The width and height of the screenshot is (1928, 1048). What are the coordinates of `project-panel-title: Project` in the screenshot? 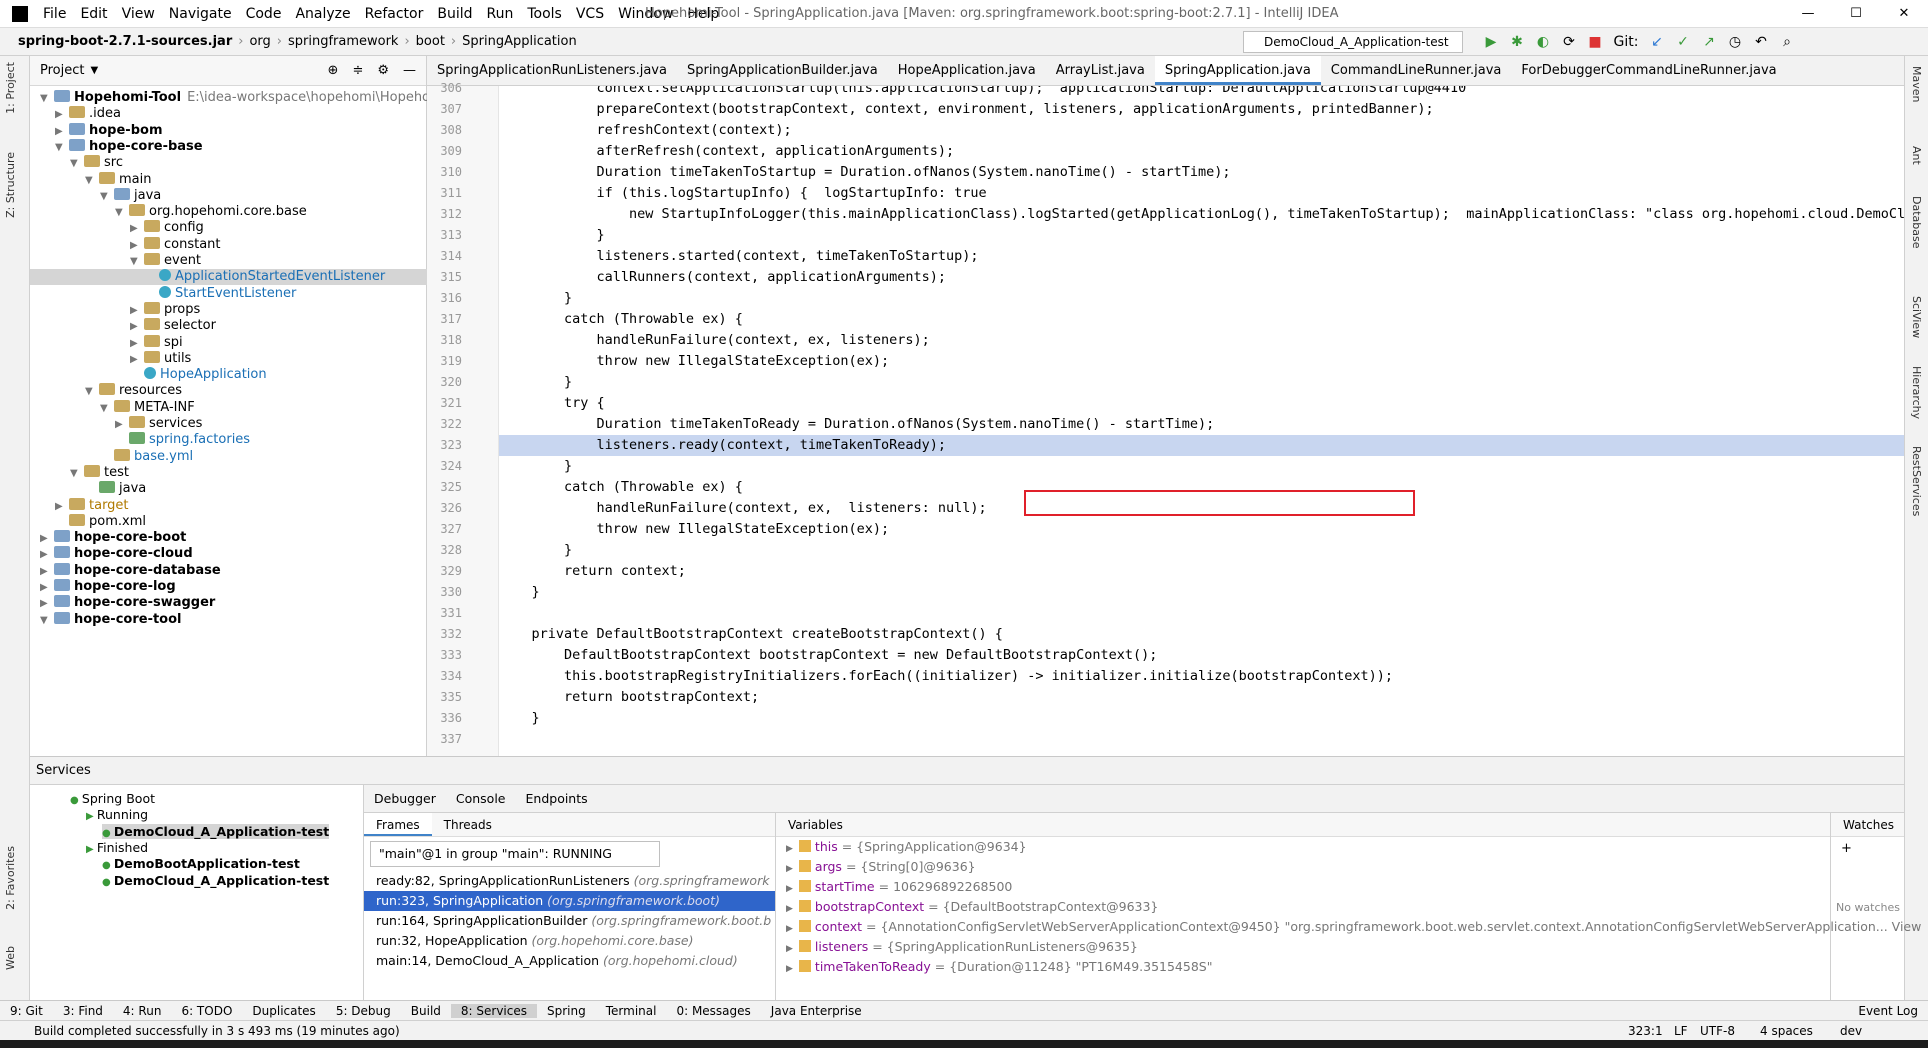 It's located at (62, 70).